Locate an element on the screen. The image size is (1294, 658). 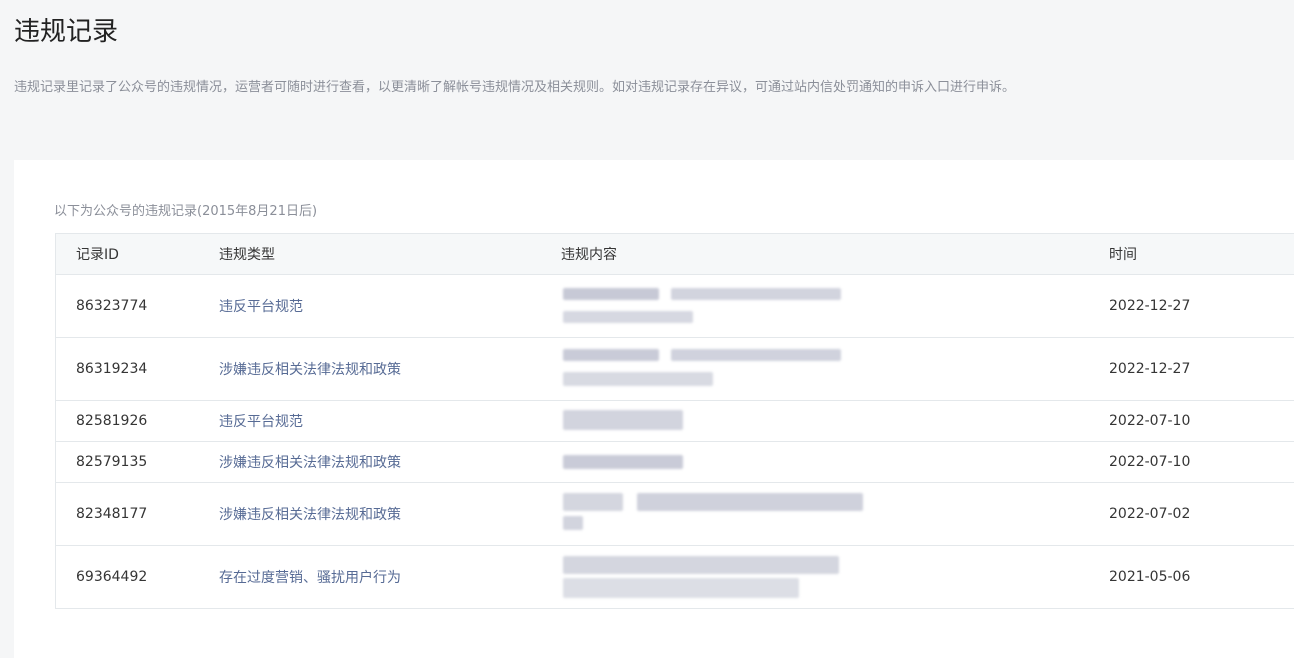
table-row: 82348177 涉嫌违反相关法律法规和政策 2022-07-02 is located at coordinates (675, 514).